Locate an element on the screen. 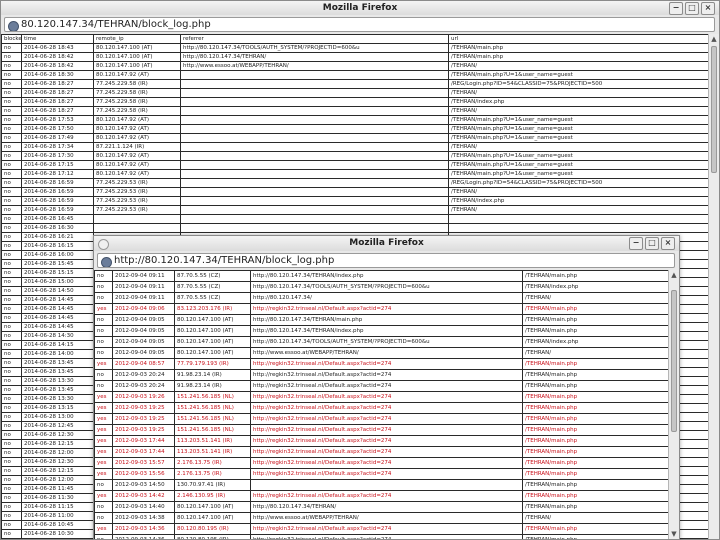 The image size is (720, 540). window-menu-icon is located at coordinates (103, 244).